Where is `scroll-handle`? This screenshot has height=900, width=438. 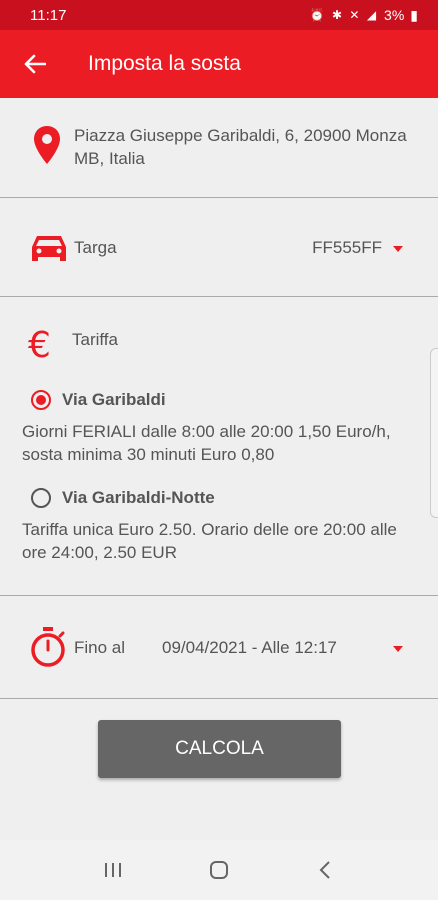
scroll-handle is located at coordinates (434, 433).